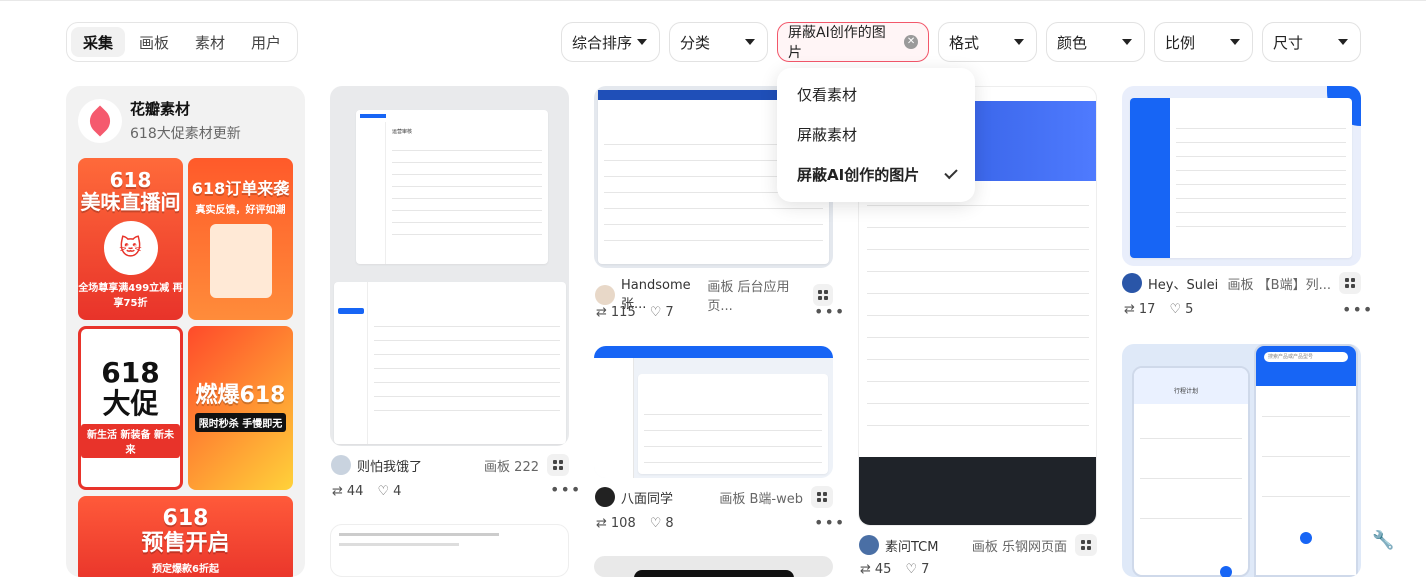 The image size is (1426, 577). Describe the element at coordinates (266, 42) in the screenshot. I see `tab-users: 用户` at that location.